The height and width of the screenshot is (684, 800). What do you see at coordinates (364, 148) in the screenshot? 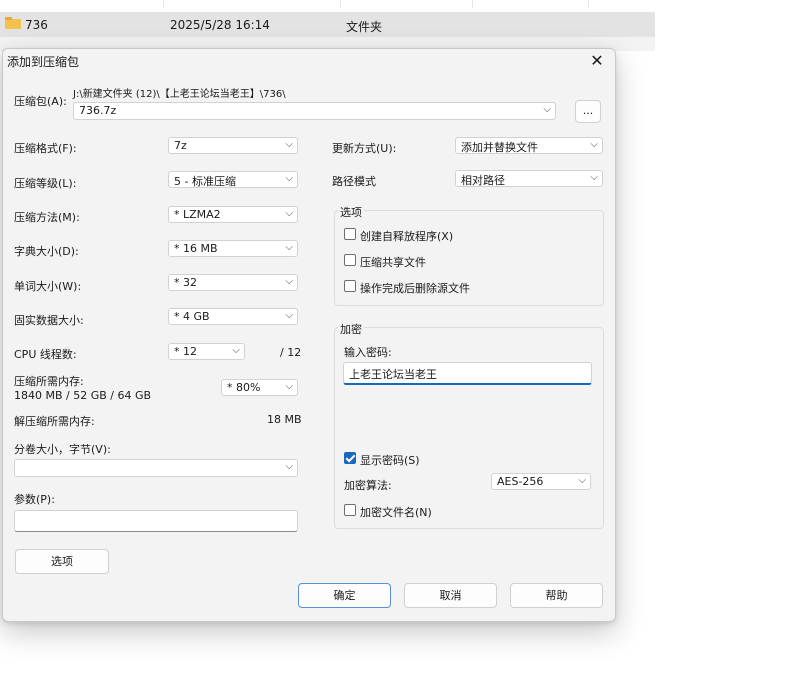
I see `update-label: 更新方式(U):` at bounding box center [364, 148].